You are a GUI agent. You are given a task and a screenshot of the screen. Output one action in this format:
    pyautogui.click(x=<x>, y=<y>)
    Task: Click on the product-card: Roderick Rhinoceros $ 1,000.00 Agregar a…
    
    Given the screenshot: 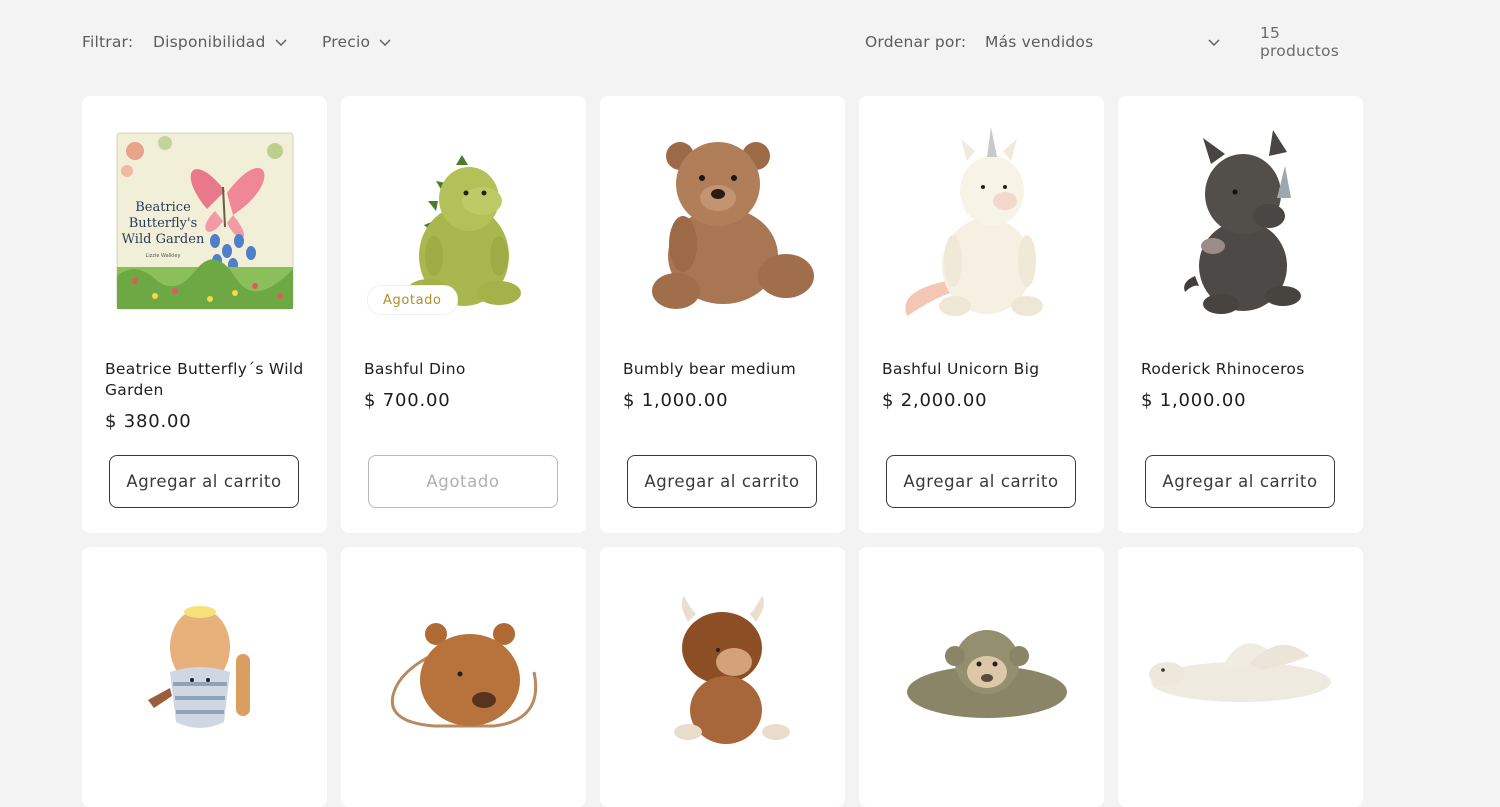 What is the action you would take?
    pyautogui.click(x=1240, y=314)
    